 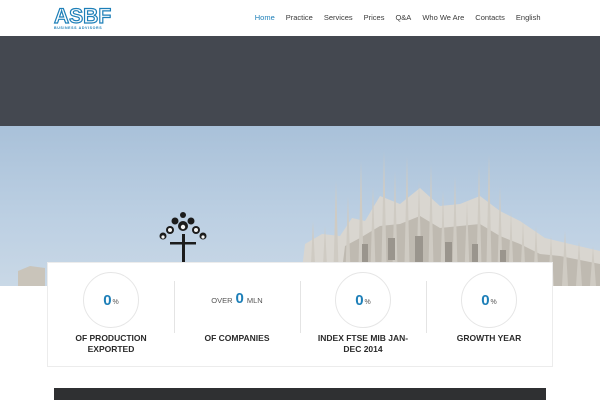 I want to click on stat-label: GROWTH YEAR, so click(x=489, y=338).